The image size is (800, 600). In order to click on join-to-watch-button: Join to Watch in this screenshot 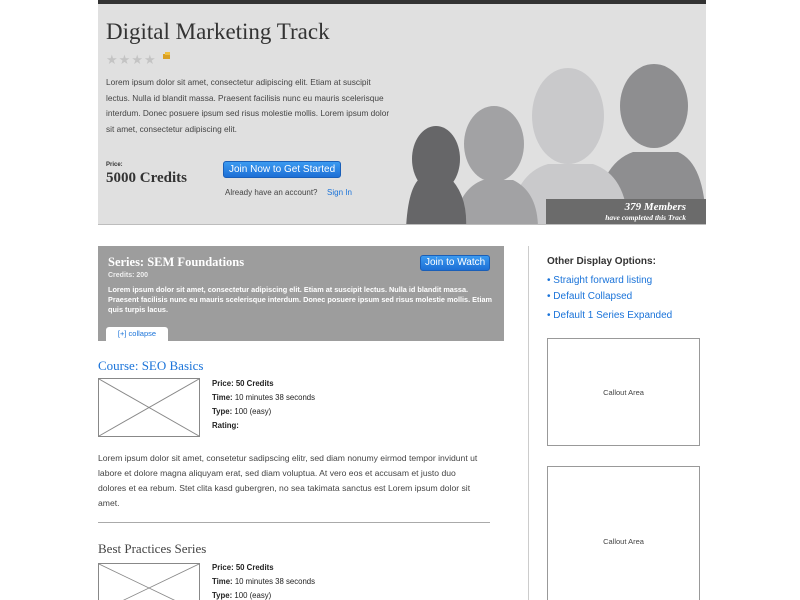, I will do `click(455, 263)`.